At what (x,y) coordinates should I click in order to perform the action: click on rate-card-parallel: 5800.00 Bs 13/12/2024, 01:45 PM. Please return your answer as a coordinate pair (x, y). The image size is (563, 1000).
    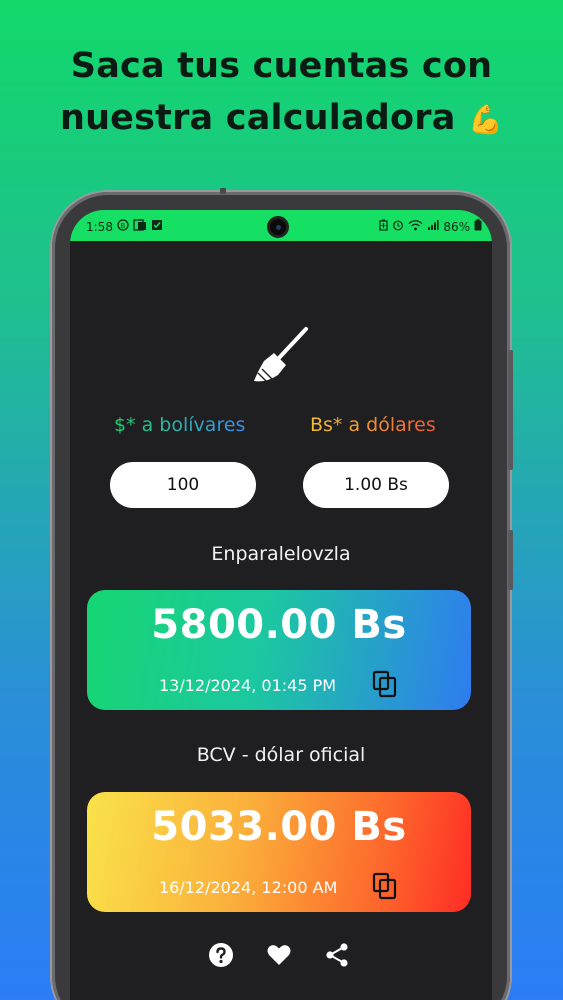
    Looking at the image, I should click on (279, 650).